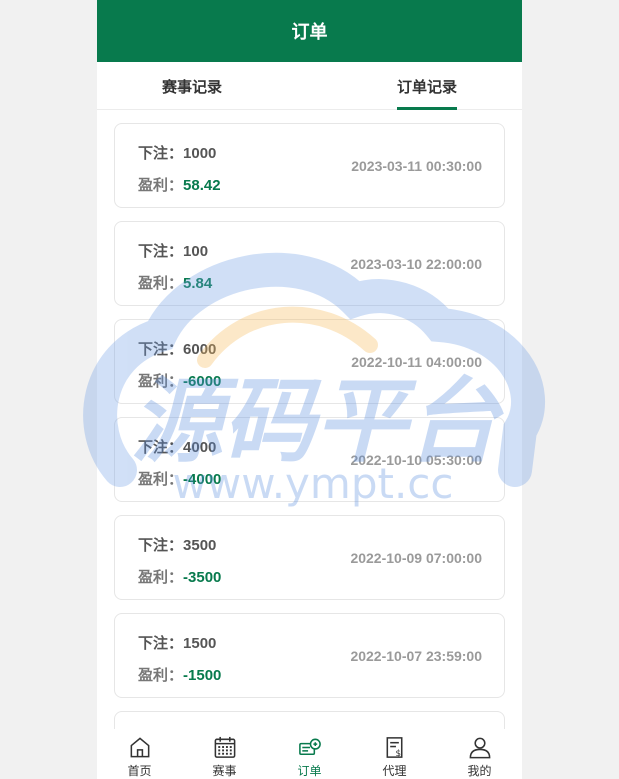 The image size is (619, 779). I want to click on profit-amount: 58.42, so click(202, 185).